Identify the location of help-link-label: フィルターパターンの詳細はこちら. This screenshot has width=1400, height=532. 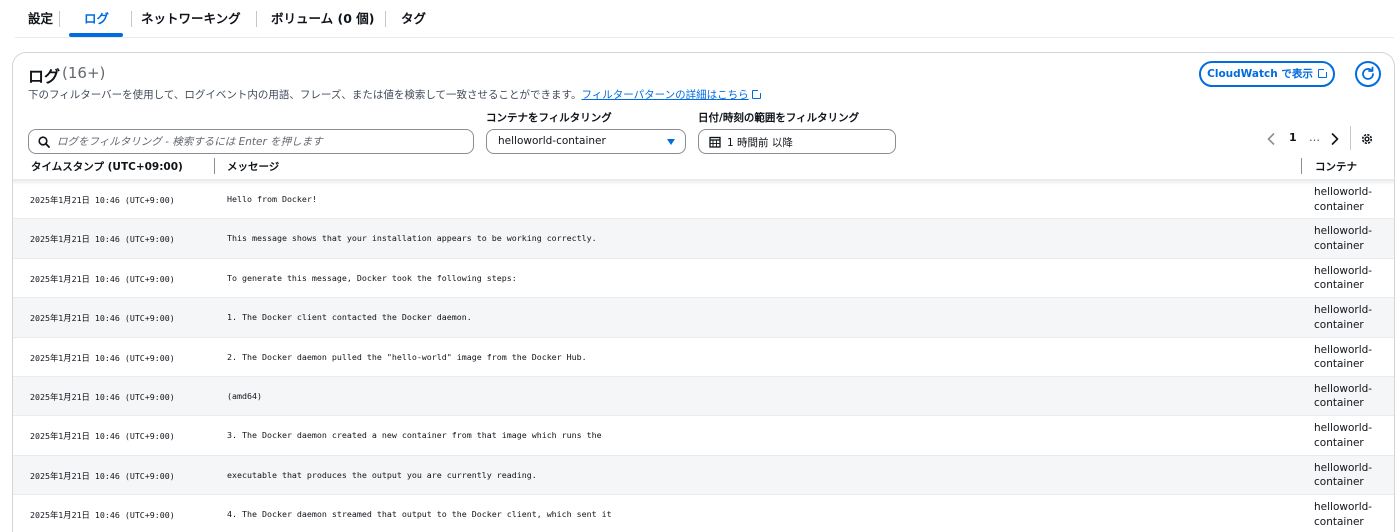
(665, 95).